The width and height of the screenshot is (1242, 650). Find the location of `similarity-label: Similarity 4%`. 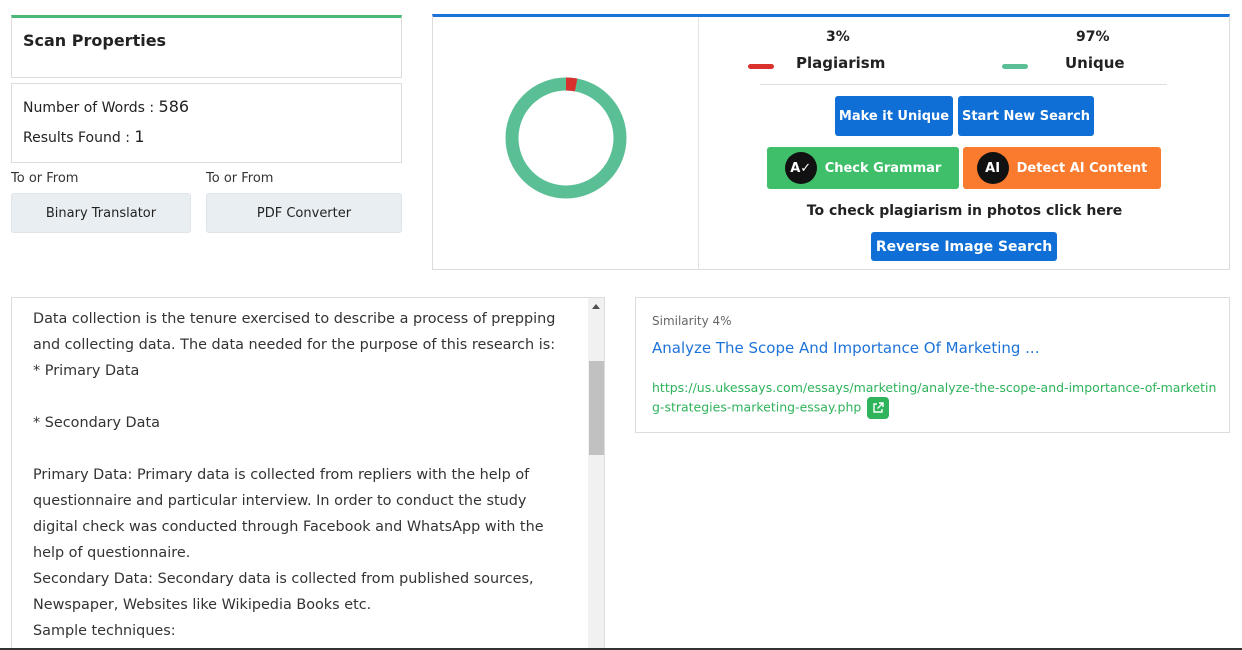

similarity-label: Similarity 4% is located at coordinates (692, 321).